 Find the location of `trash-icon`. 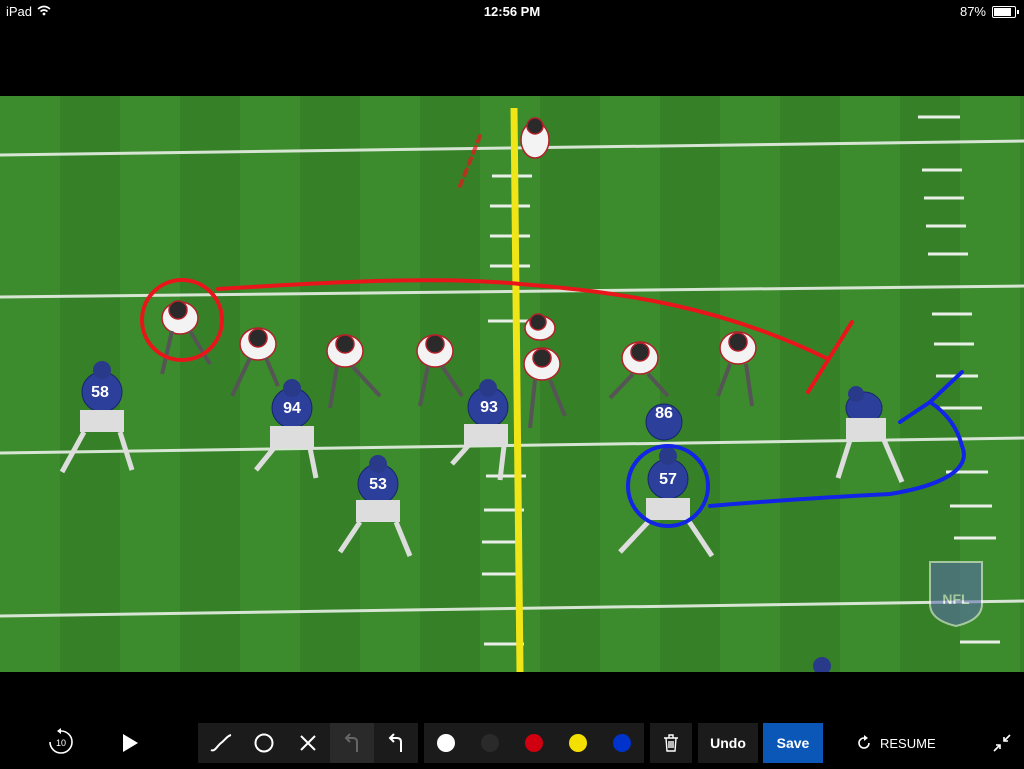

trash-icon is located at coordinates (671, 743).